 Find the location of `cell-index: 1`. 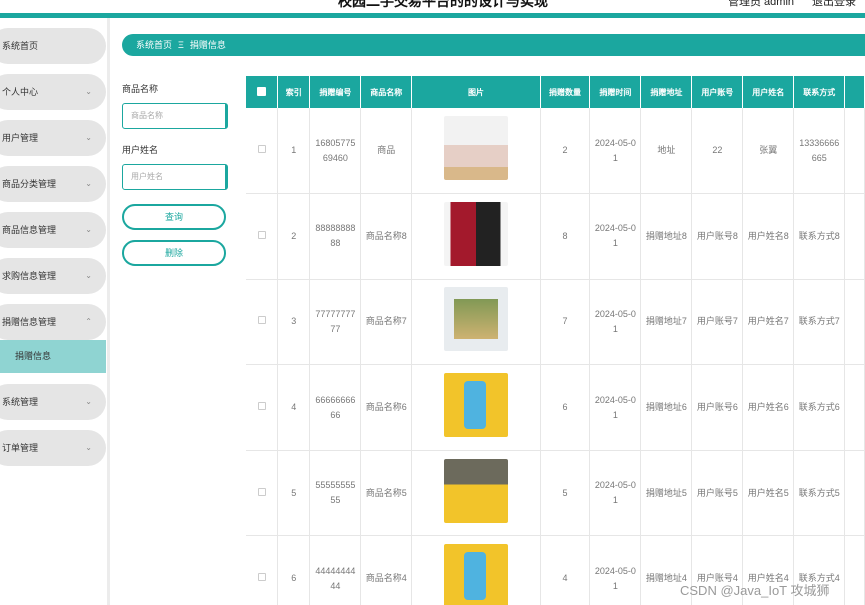

cell-index: 1 is located at coordinates (294, 151).